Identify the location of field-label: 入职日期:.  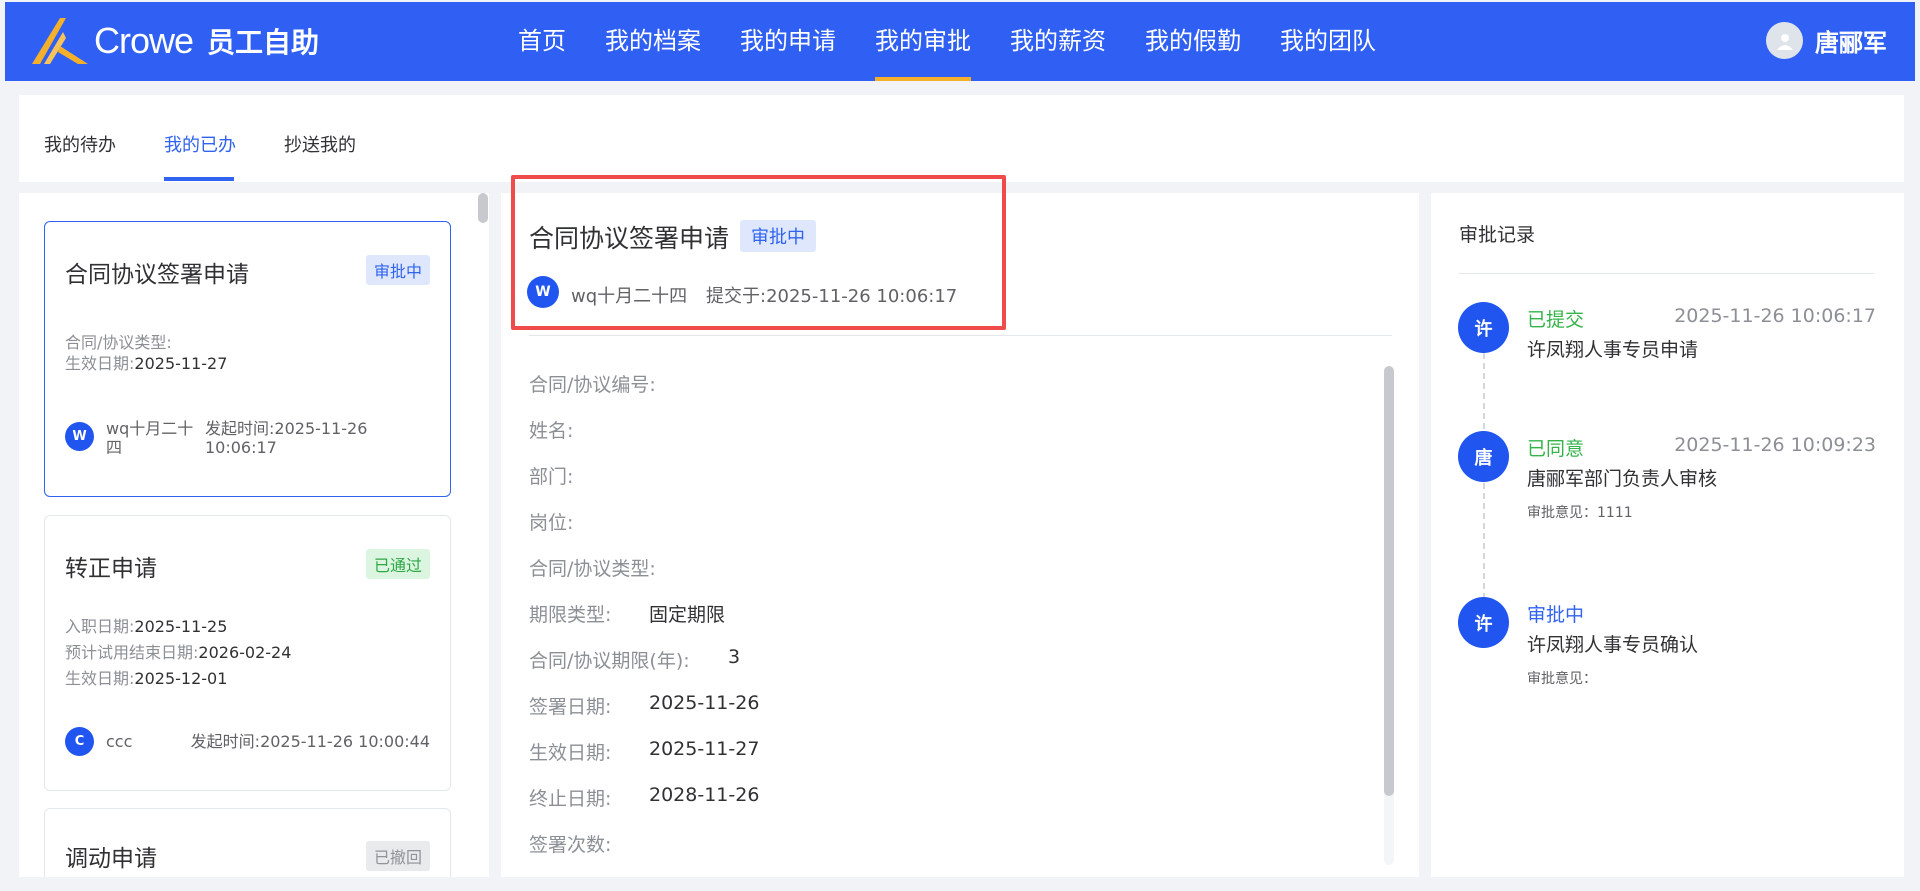
(100, 626).